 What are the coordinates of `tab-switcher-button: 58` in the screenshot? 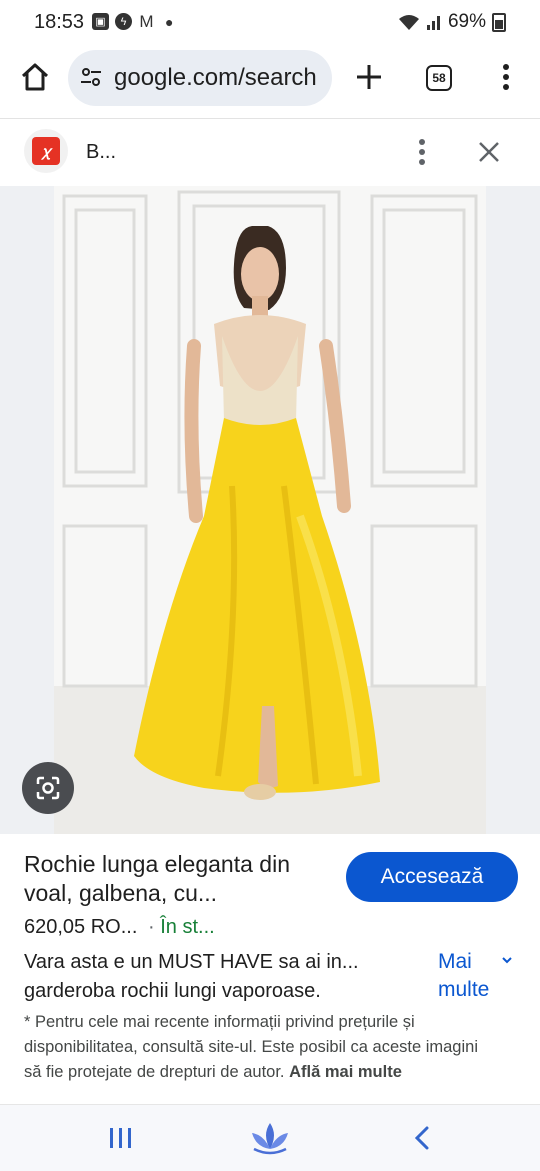 It's located at (439, 78).